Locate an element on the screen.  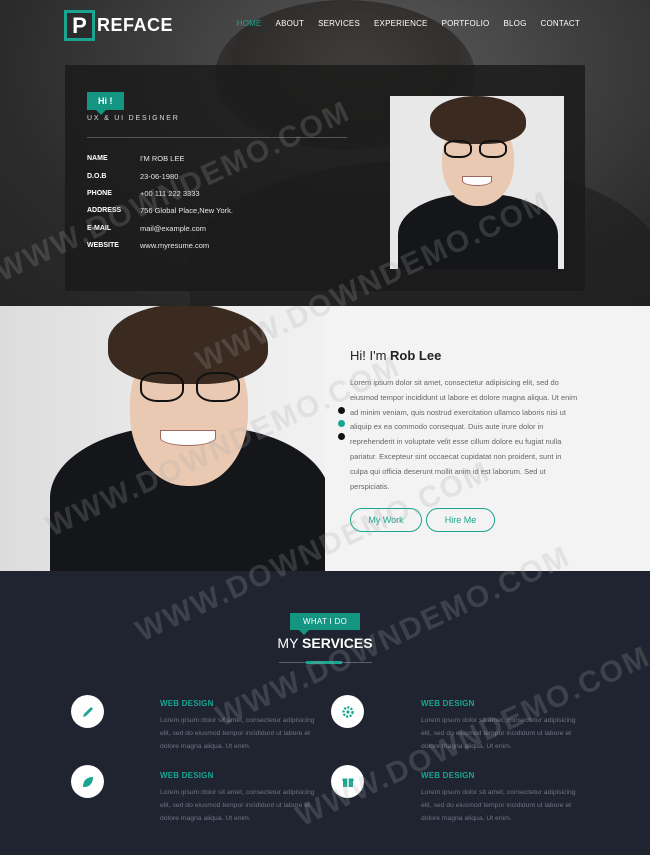
nav-about: ABOUT is located at coordinates (290, 23).